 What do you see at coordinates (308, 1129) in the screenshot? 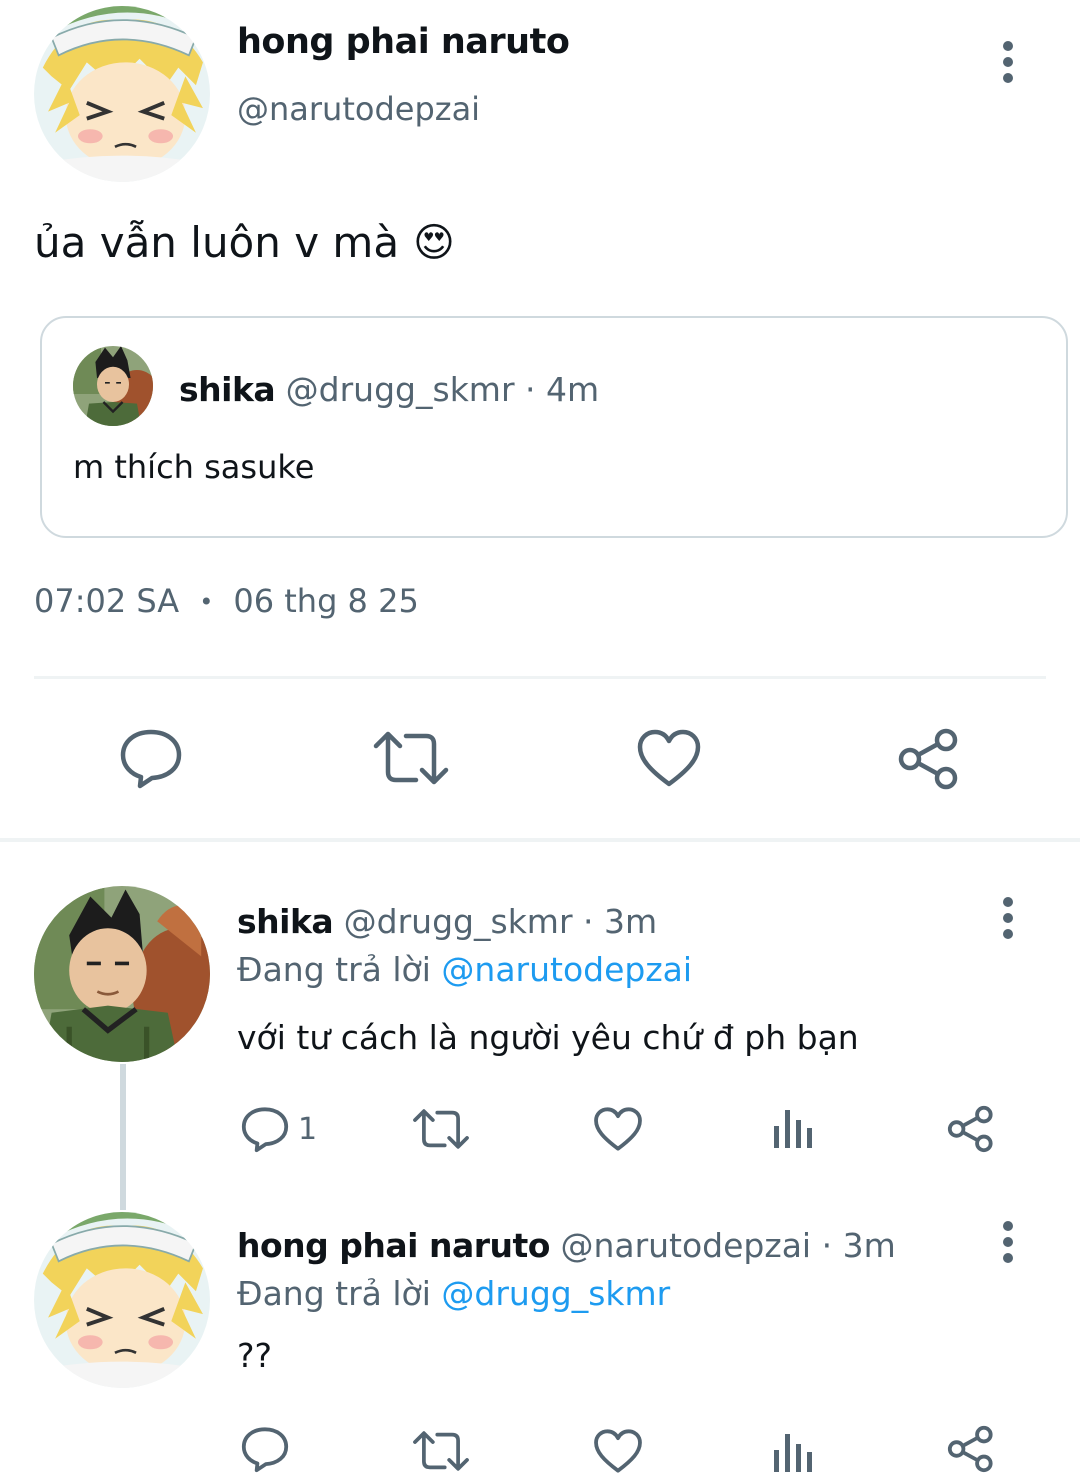
I see `reply-count: 1` at bounding box center [308, 1129].